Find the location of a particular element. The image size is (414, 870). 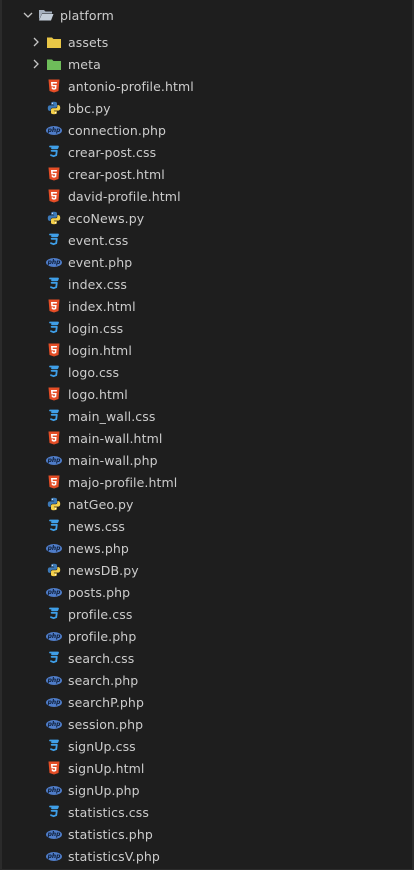

file-label: statisticsV.php is located at coordinates (114, 856).